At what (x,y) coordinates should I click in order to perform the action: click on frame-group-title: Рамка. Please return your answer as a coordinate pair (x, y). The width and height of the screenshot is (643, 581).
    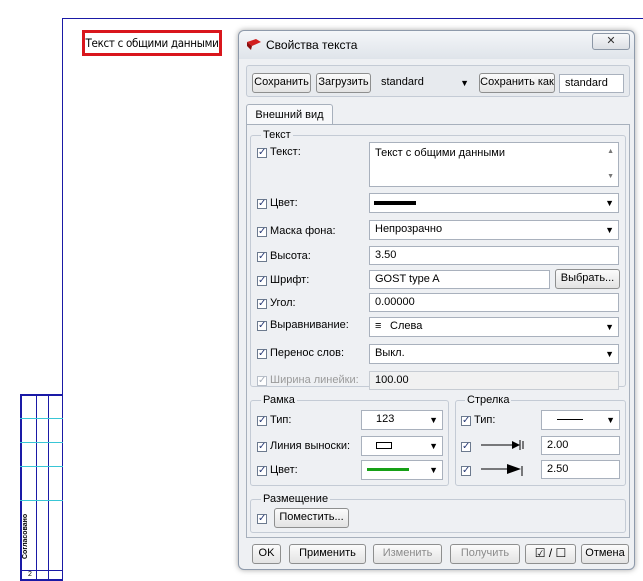
    Looking at the image, I should click on (279, 400).